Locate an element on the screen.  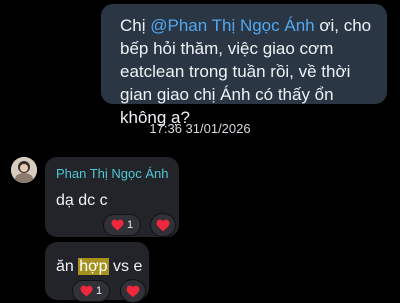
sender-name: Phan Thị Ngọc Ánh is located at coordinates (112, 173).